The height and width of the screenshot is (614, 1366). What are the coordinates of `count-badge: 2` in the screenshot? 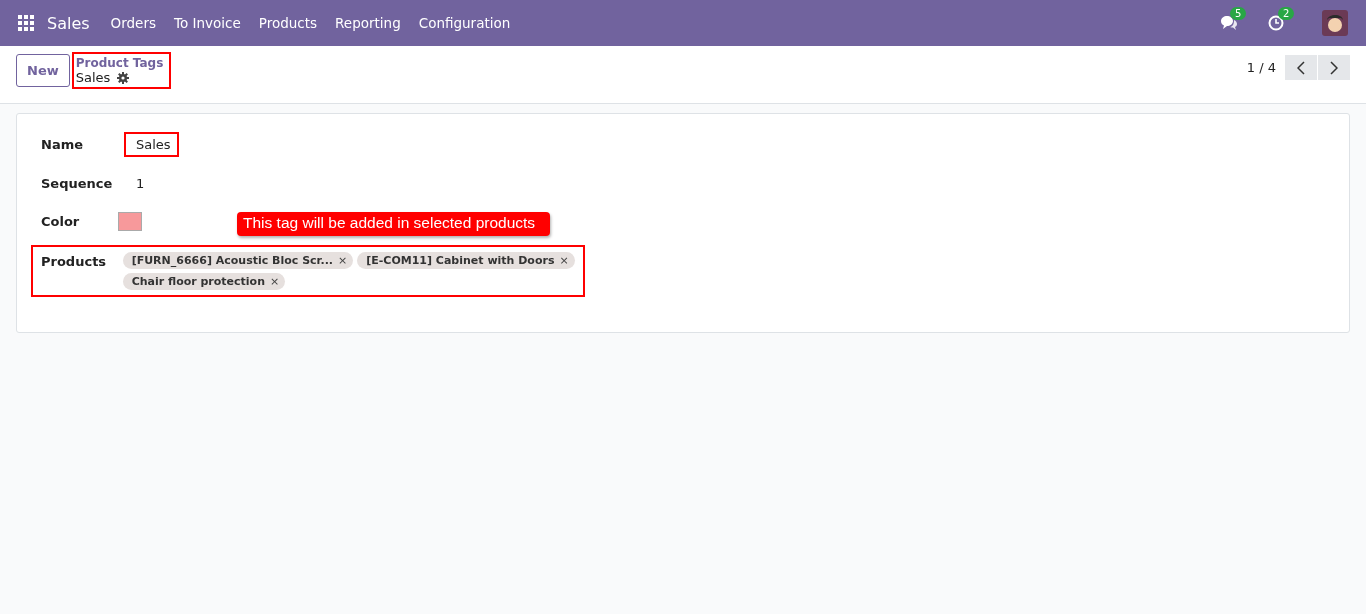 It's located at (1286, 13).